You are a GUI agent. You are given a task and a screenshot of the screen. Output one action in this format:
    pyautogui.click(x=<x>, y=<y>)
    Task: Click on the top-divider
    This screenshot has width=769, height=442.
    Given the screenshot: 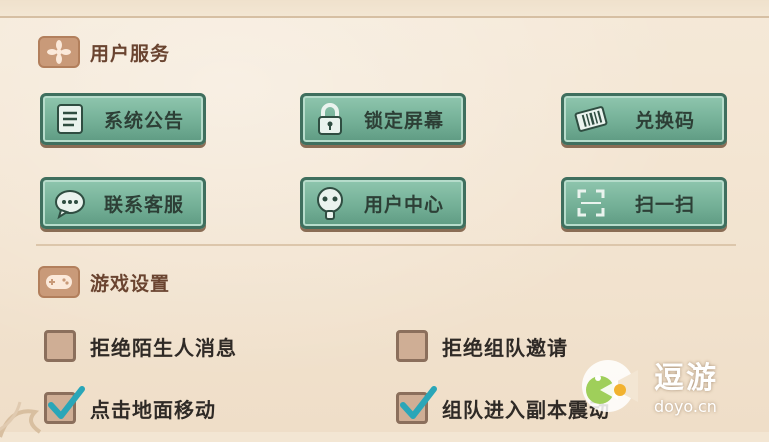 What is the action you would take?
    pyautogui.click(x=384, y=9)
    